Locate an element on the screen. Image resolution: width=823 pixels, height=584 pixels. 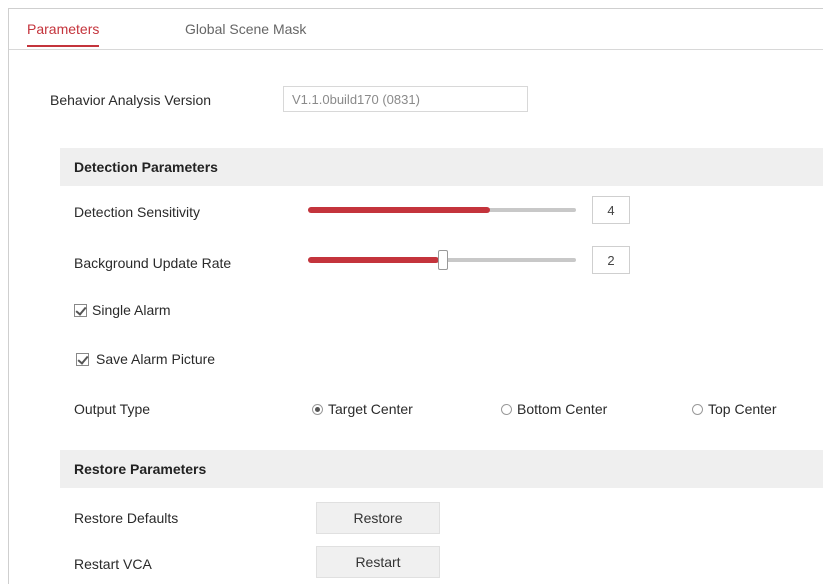
background-rate-slider is located at coordinates (442, 260).